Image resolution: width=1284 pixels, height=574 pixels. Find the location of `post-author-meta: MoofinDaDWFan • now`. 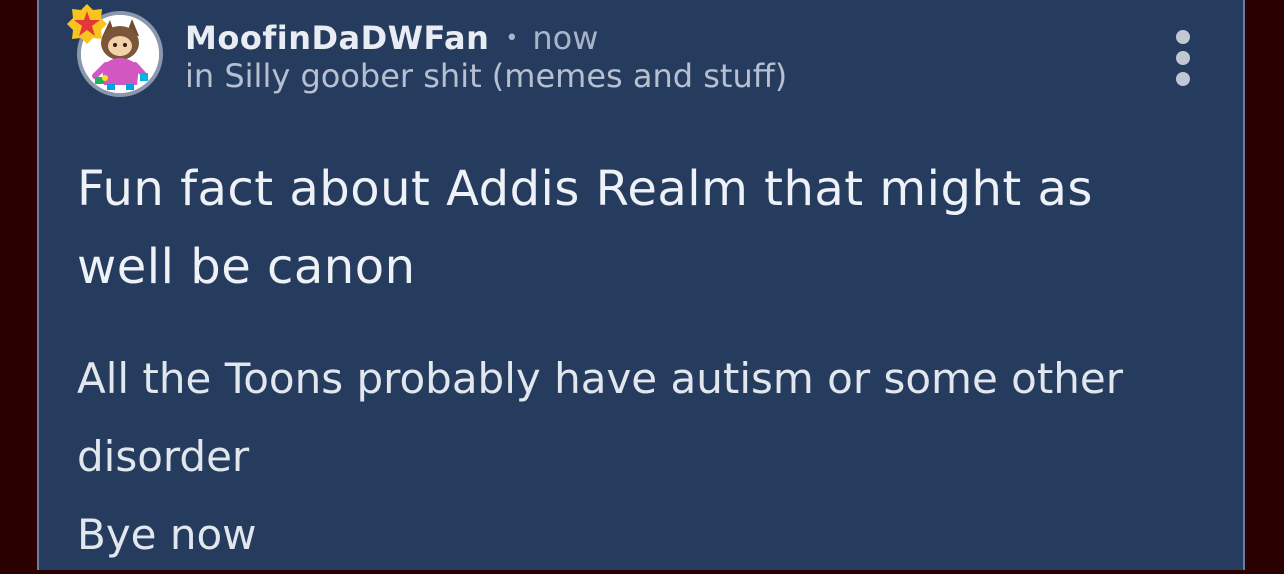

post-author-meta: MoofinDaDWFan • now is located at coordinates (391, 38).